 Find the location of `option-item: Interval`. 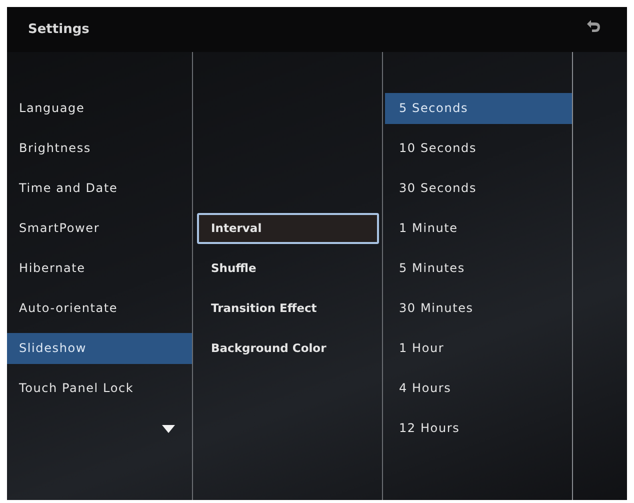

option-item: Interval is located at coordinates (288, 228).